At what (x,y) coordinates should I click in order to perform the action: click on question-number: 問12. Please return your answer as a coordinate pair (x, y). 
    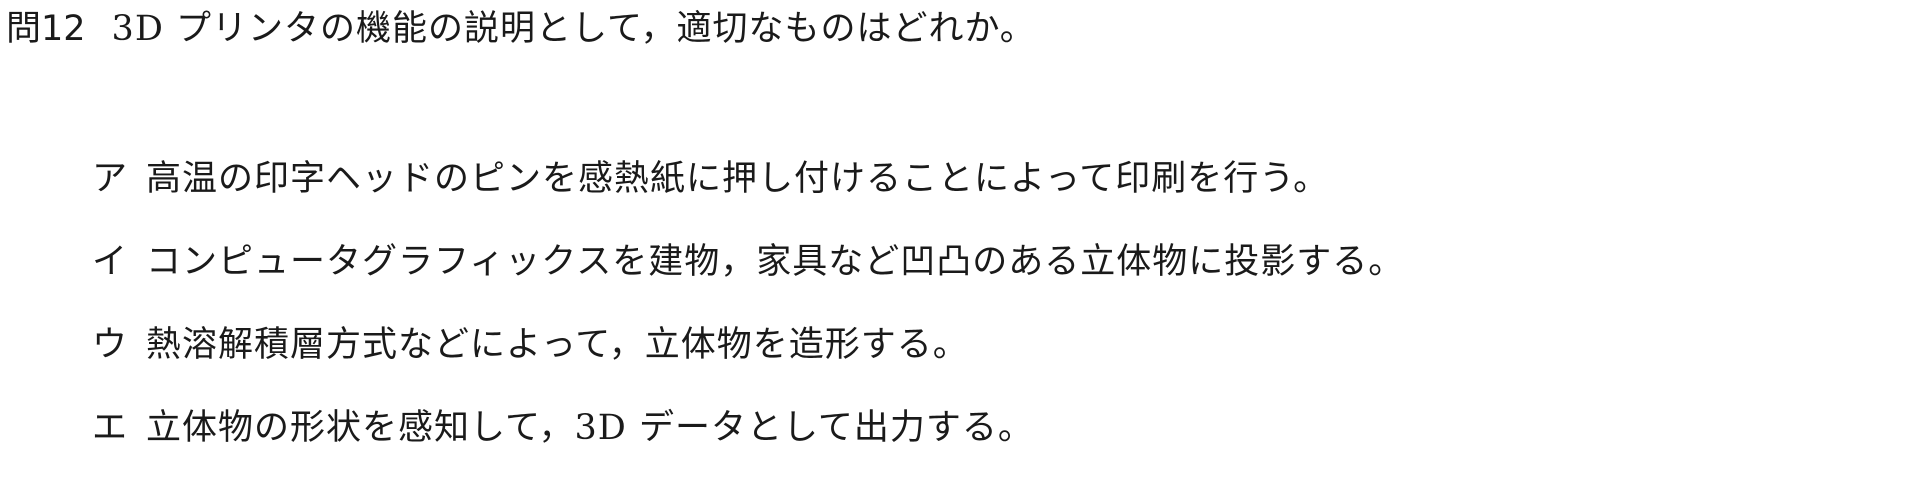
    Looking at the image, I should click on (46, 28).